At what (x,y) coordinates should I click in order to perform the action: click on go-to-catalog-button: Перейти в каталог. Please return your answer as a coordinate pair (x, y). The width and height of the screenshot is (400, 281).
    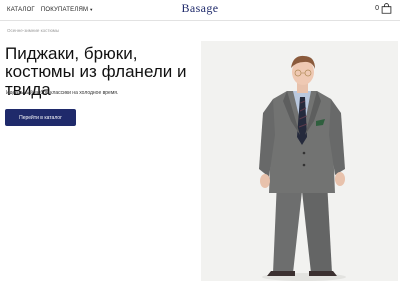
    Looking at the image, I should click on (40, 117).